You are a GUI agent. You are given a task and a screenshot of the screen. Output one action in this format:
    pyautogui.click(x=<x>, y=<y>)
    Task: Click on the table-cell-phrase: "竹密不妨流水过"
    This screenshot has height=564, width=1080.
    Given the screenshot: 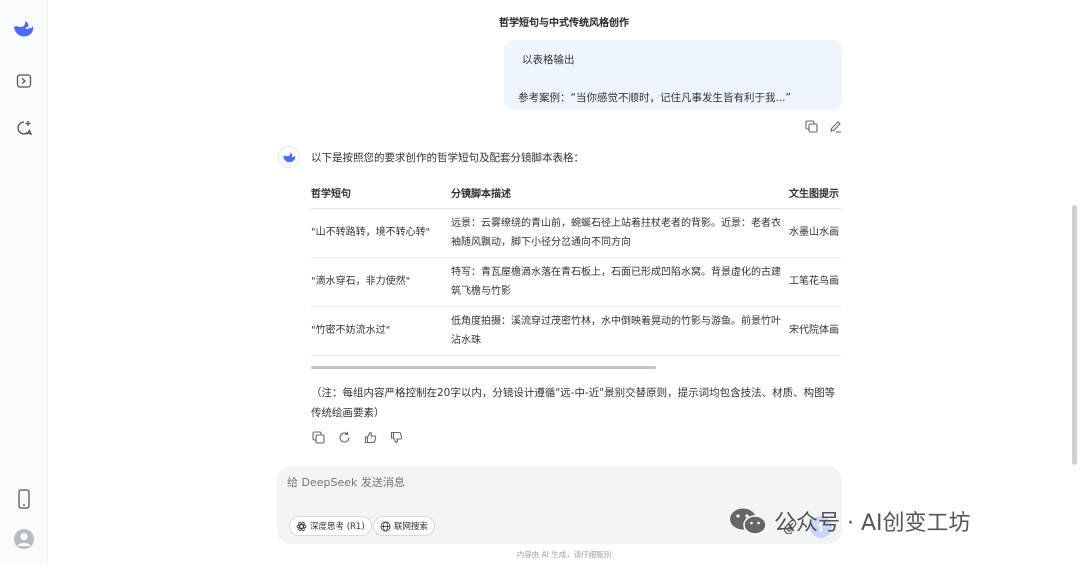 What is the action you would take?
    pyautogui.click(x=381, y=331)
    